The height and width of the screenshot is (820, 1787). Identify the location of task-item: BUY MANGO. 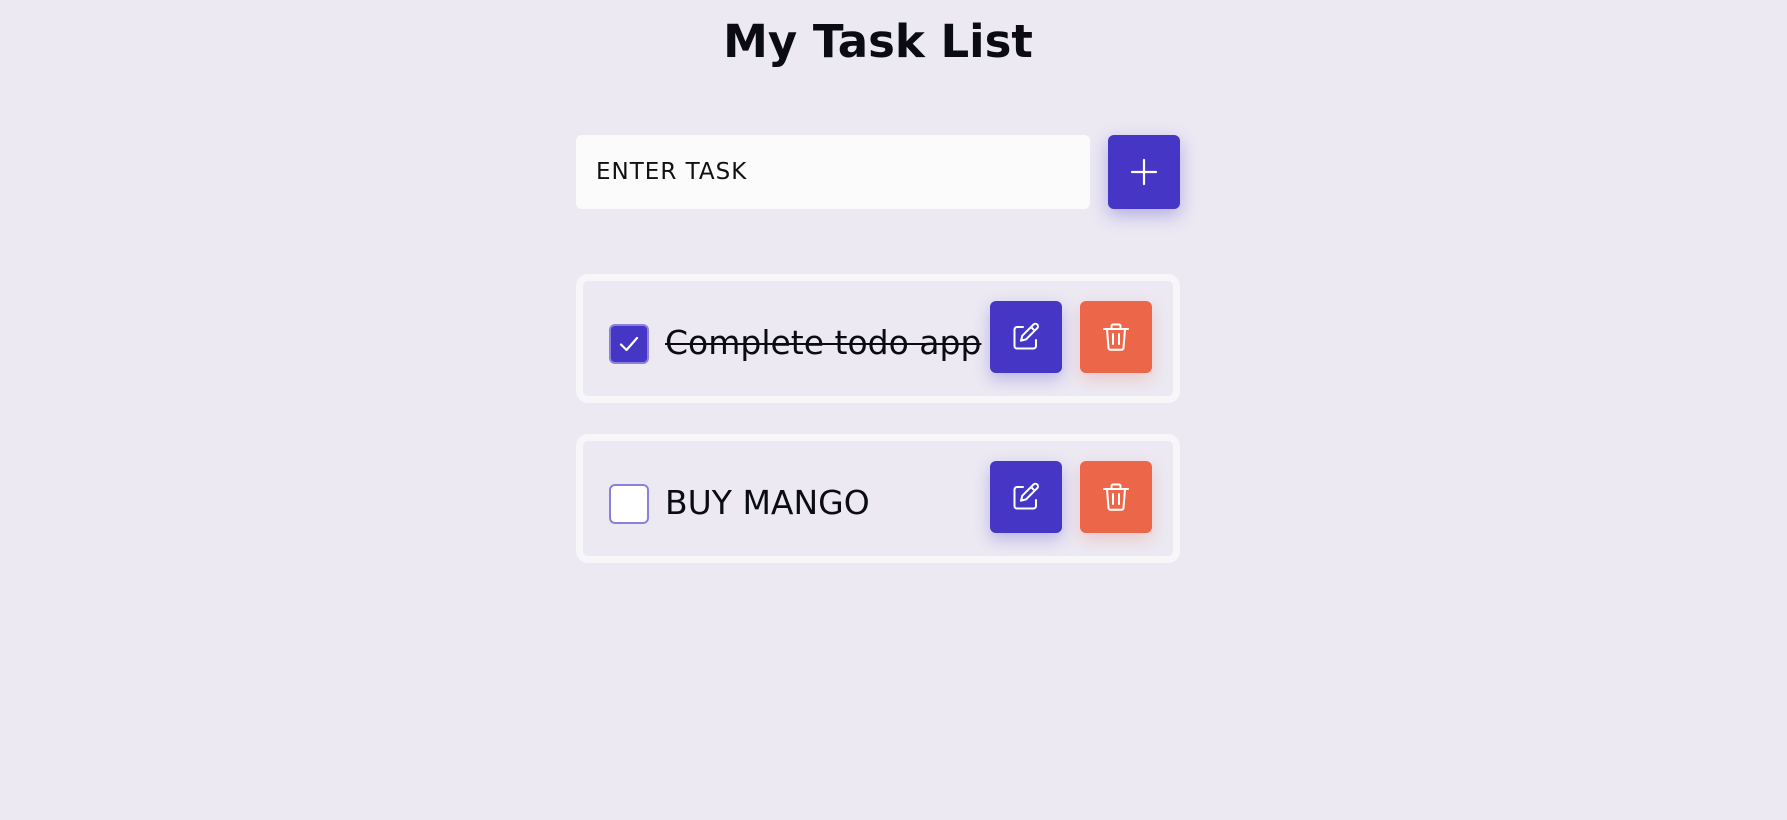
(878, 498).